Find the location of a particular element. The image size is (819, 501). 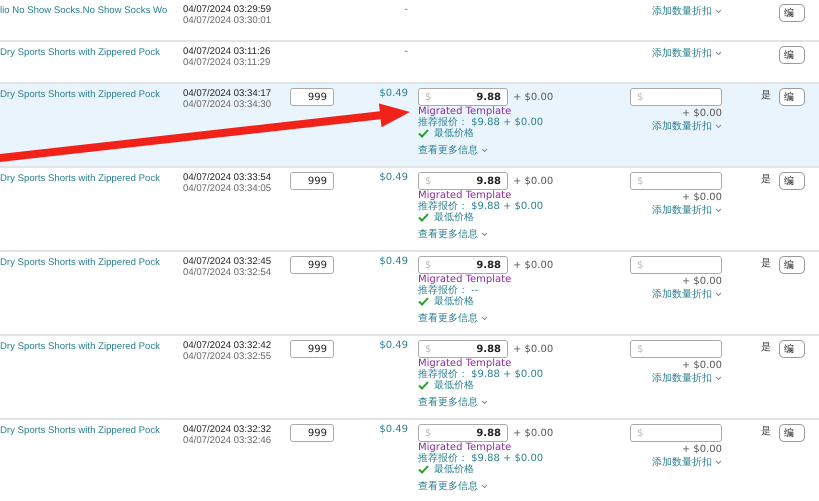

updated-date: 04/07/2024 03:34:05 is located at coordinates (227, 188).